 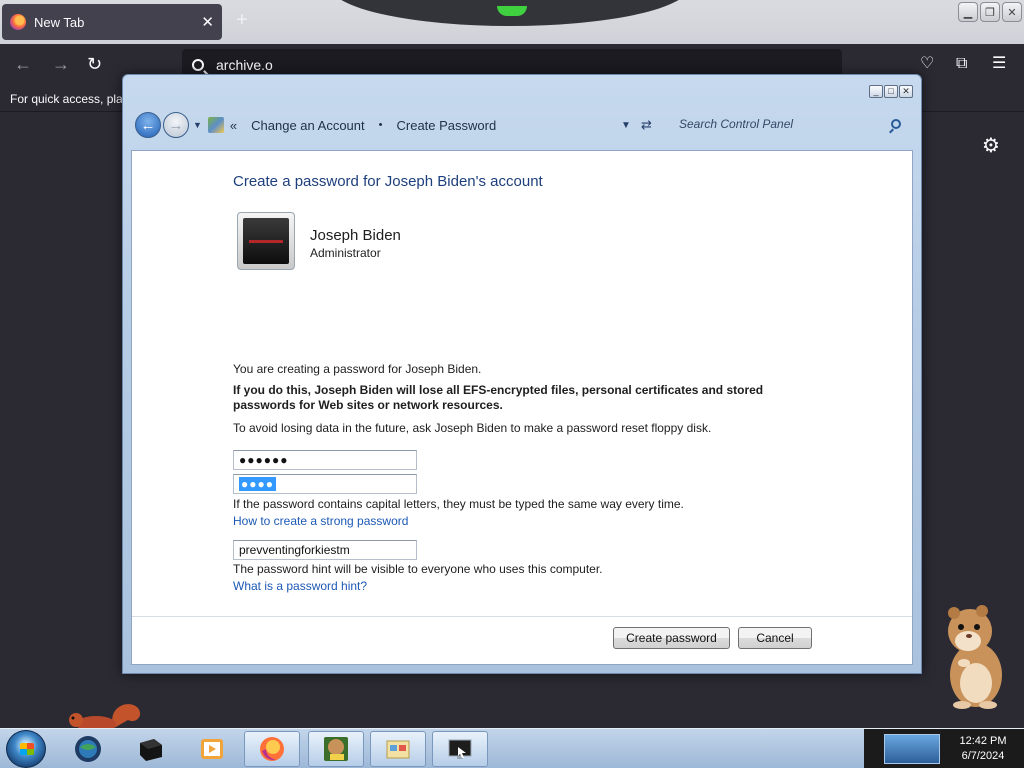 What do you see at coordinates (912, 749) in the screenshot?
I see `network-icon` at bounding box center [912, 749].